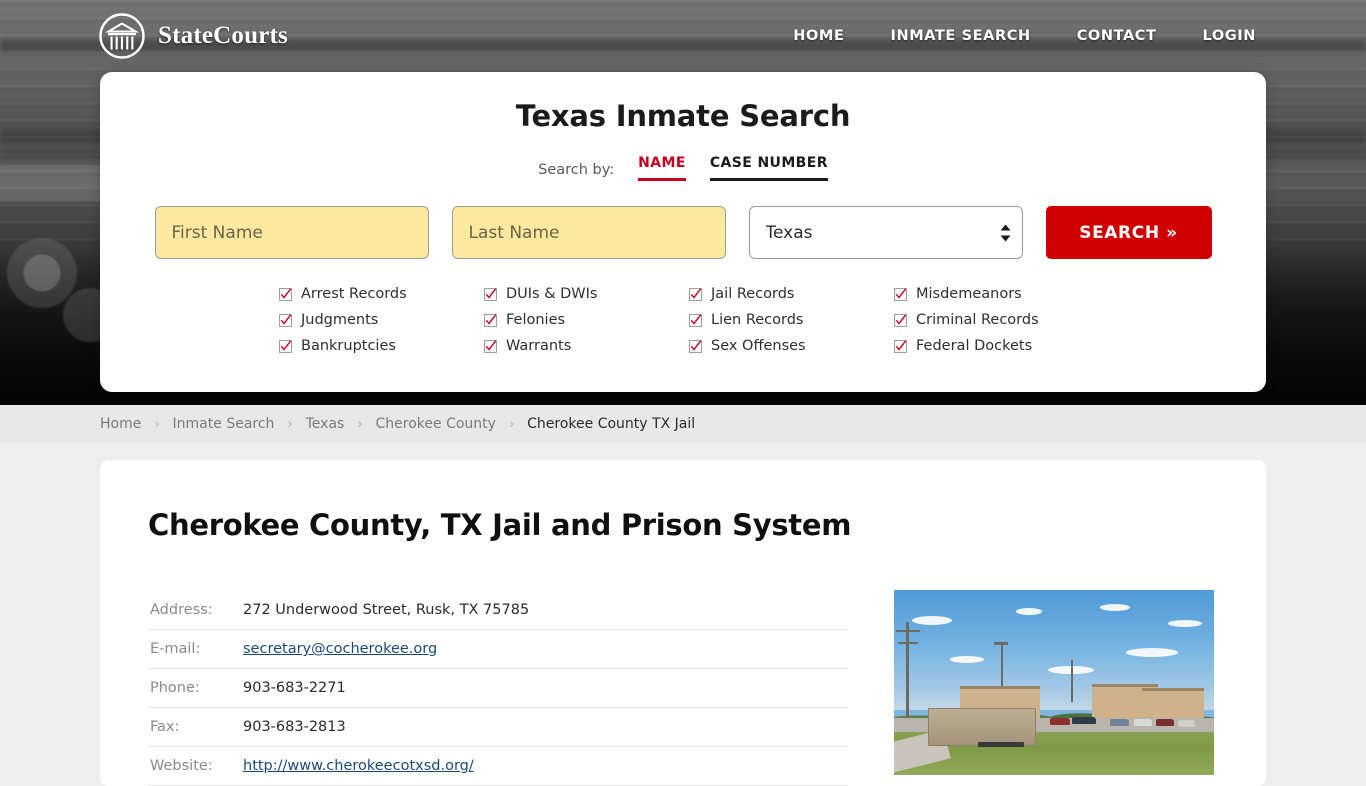 Image resolution: width=1366 pixels, height=786 pixels. Describe the element at coordinates (545, 727) in the screenshot. I see `detail-value-fax: 903-683-2813` at that location.